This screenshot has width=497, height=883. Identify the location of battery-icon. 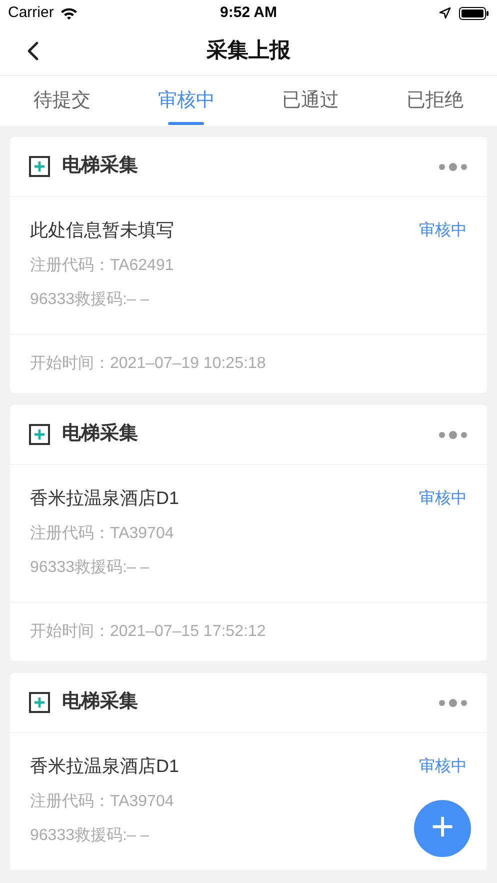
(474, 13).